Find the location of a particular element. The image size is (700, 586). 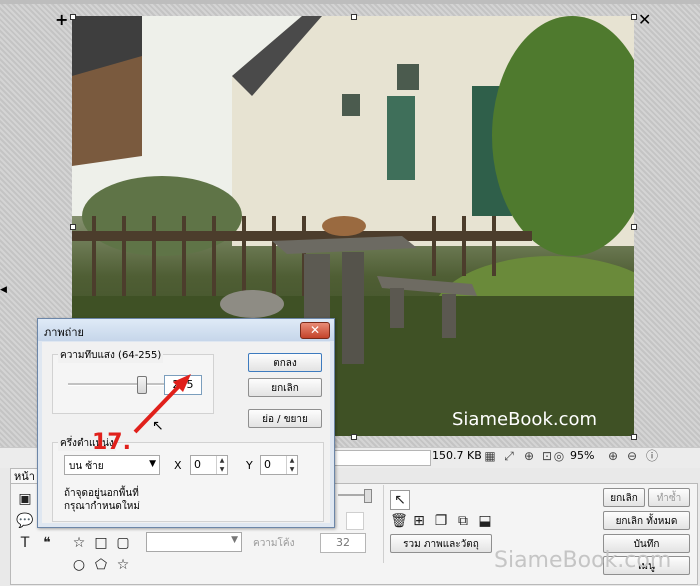

cancel-button: ยกเลิก is located at coordinates (285, 387).